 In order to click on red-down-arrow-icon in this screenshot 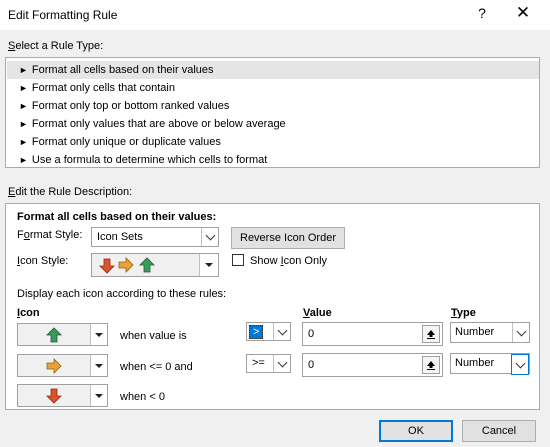, I will do `click(54, 396)`.